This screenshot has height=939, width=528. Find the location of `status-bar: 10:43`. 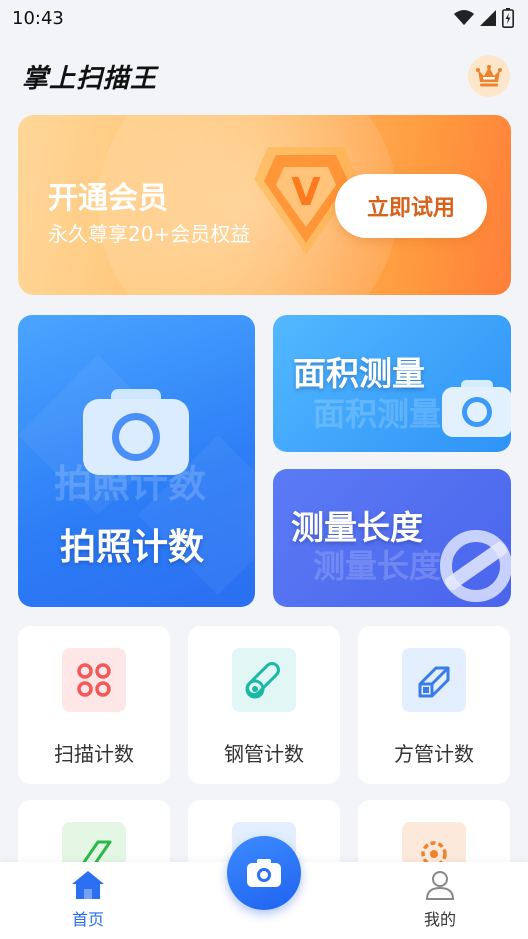

status-bar: 10:43 is located at coordinates (264, 18).